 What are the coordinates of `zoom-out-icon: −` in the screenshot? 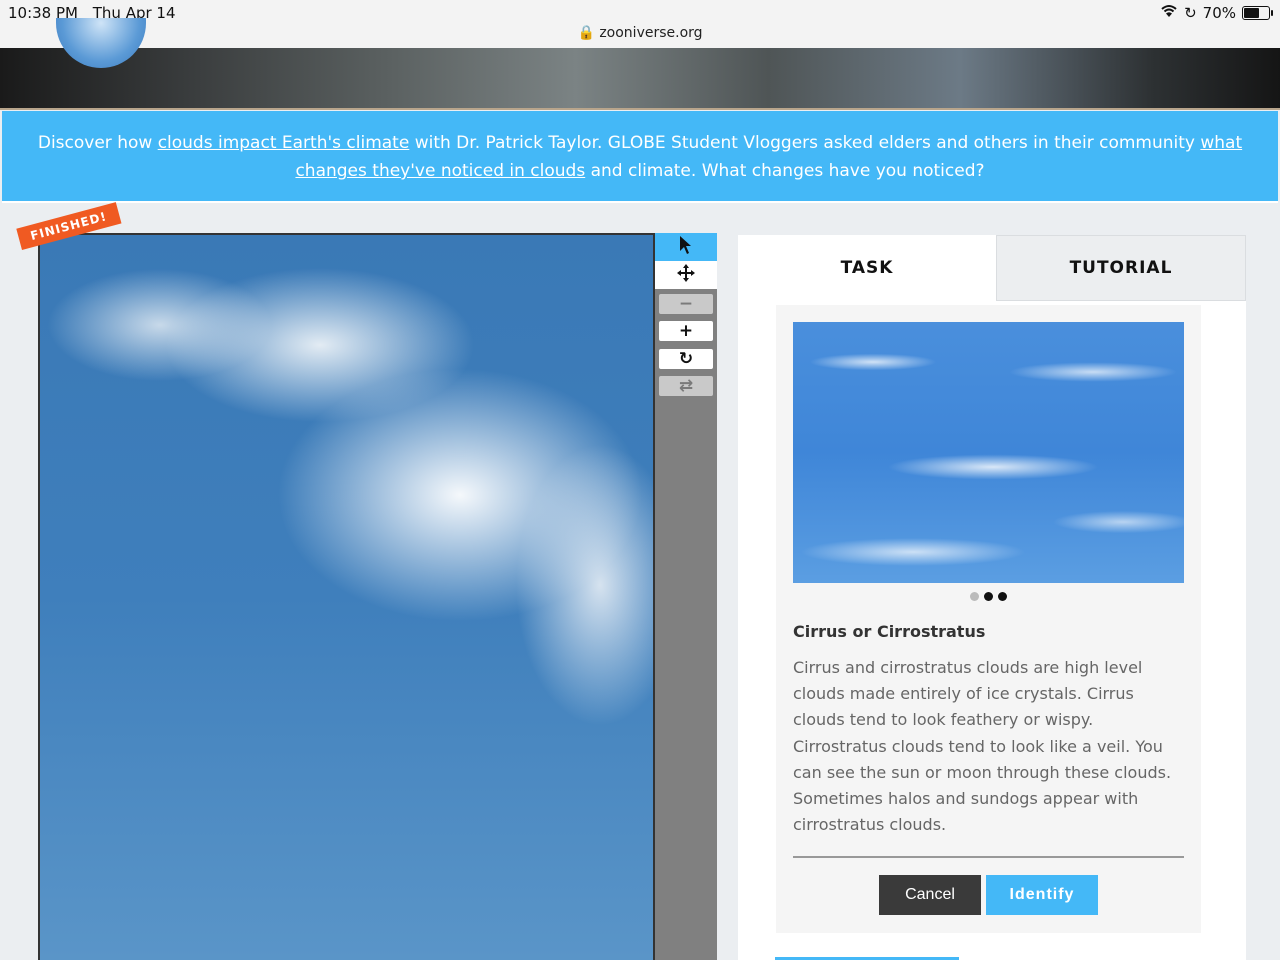 It's located at (686, 304).